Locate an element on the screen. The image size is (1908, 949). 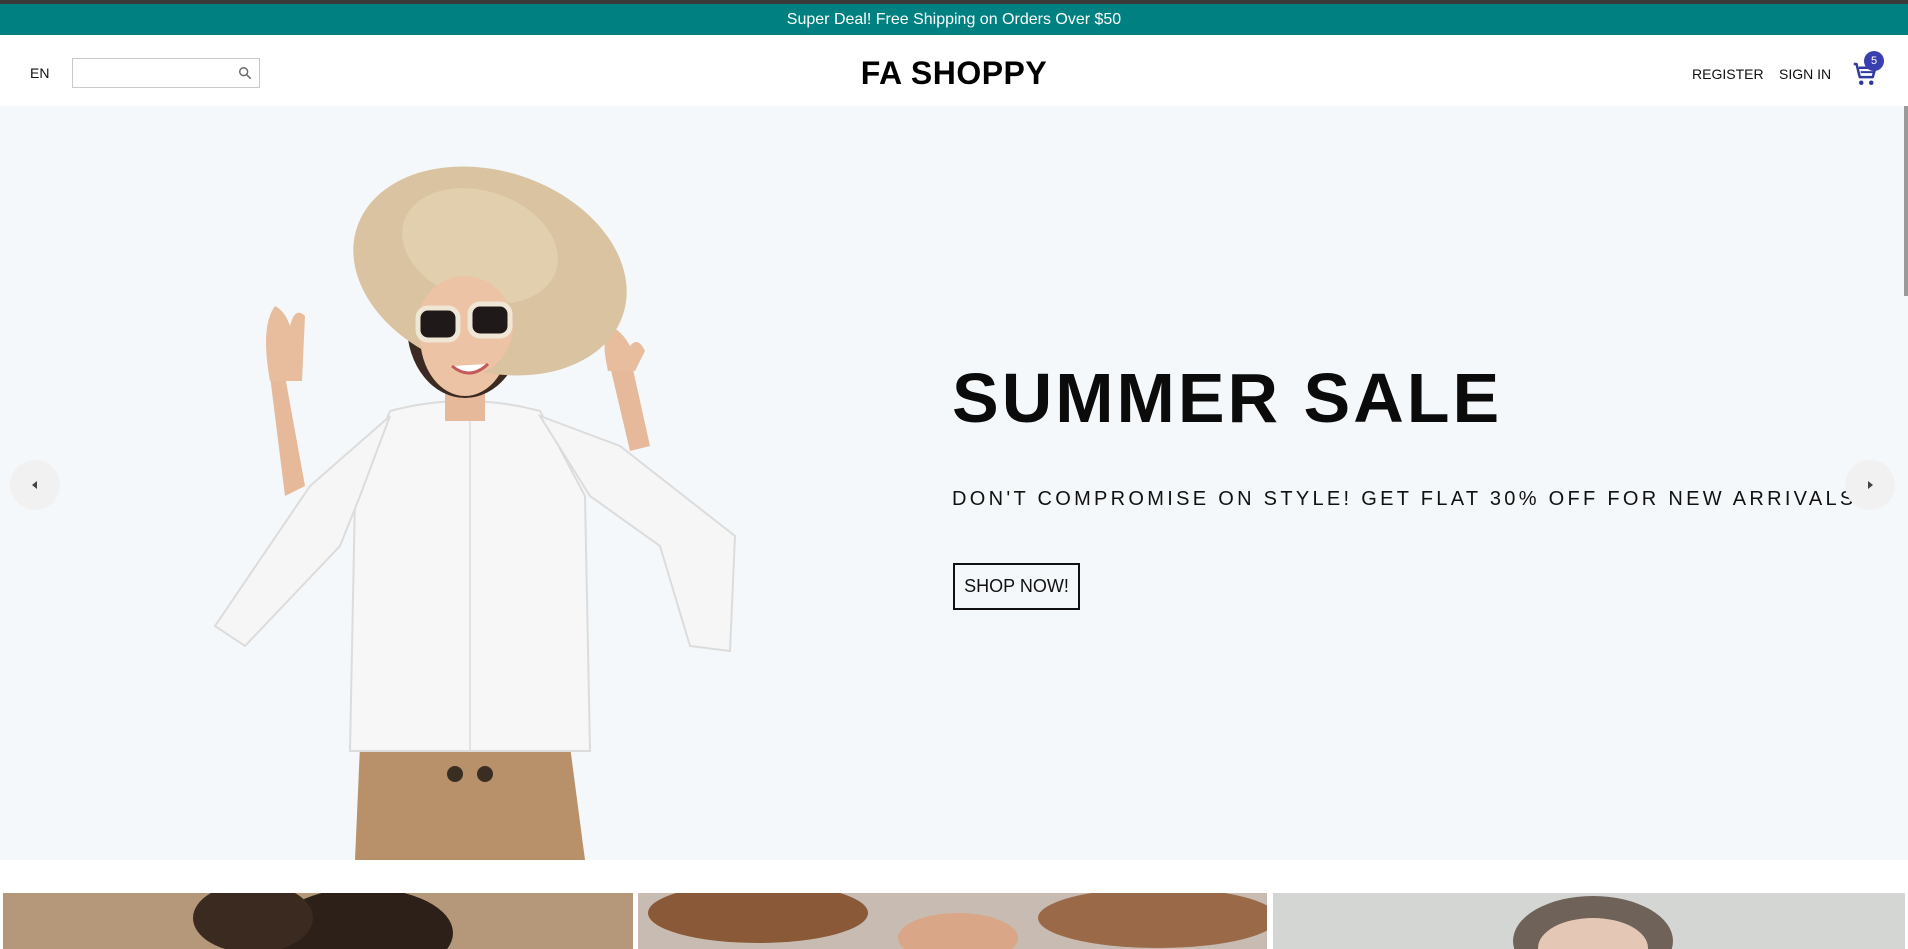
shop-now-button: SHOP NOW! is located at coordinates (1016, 586).